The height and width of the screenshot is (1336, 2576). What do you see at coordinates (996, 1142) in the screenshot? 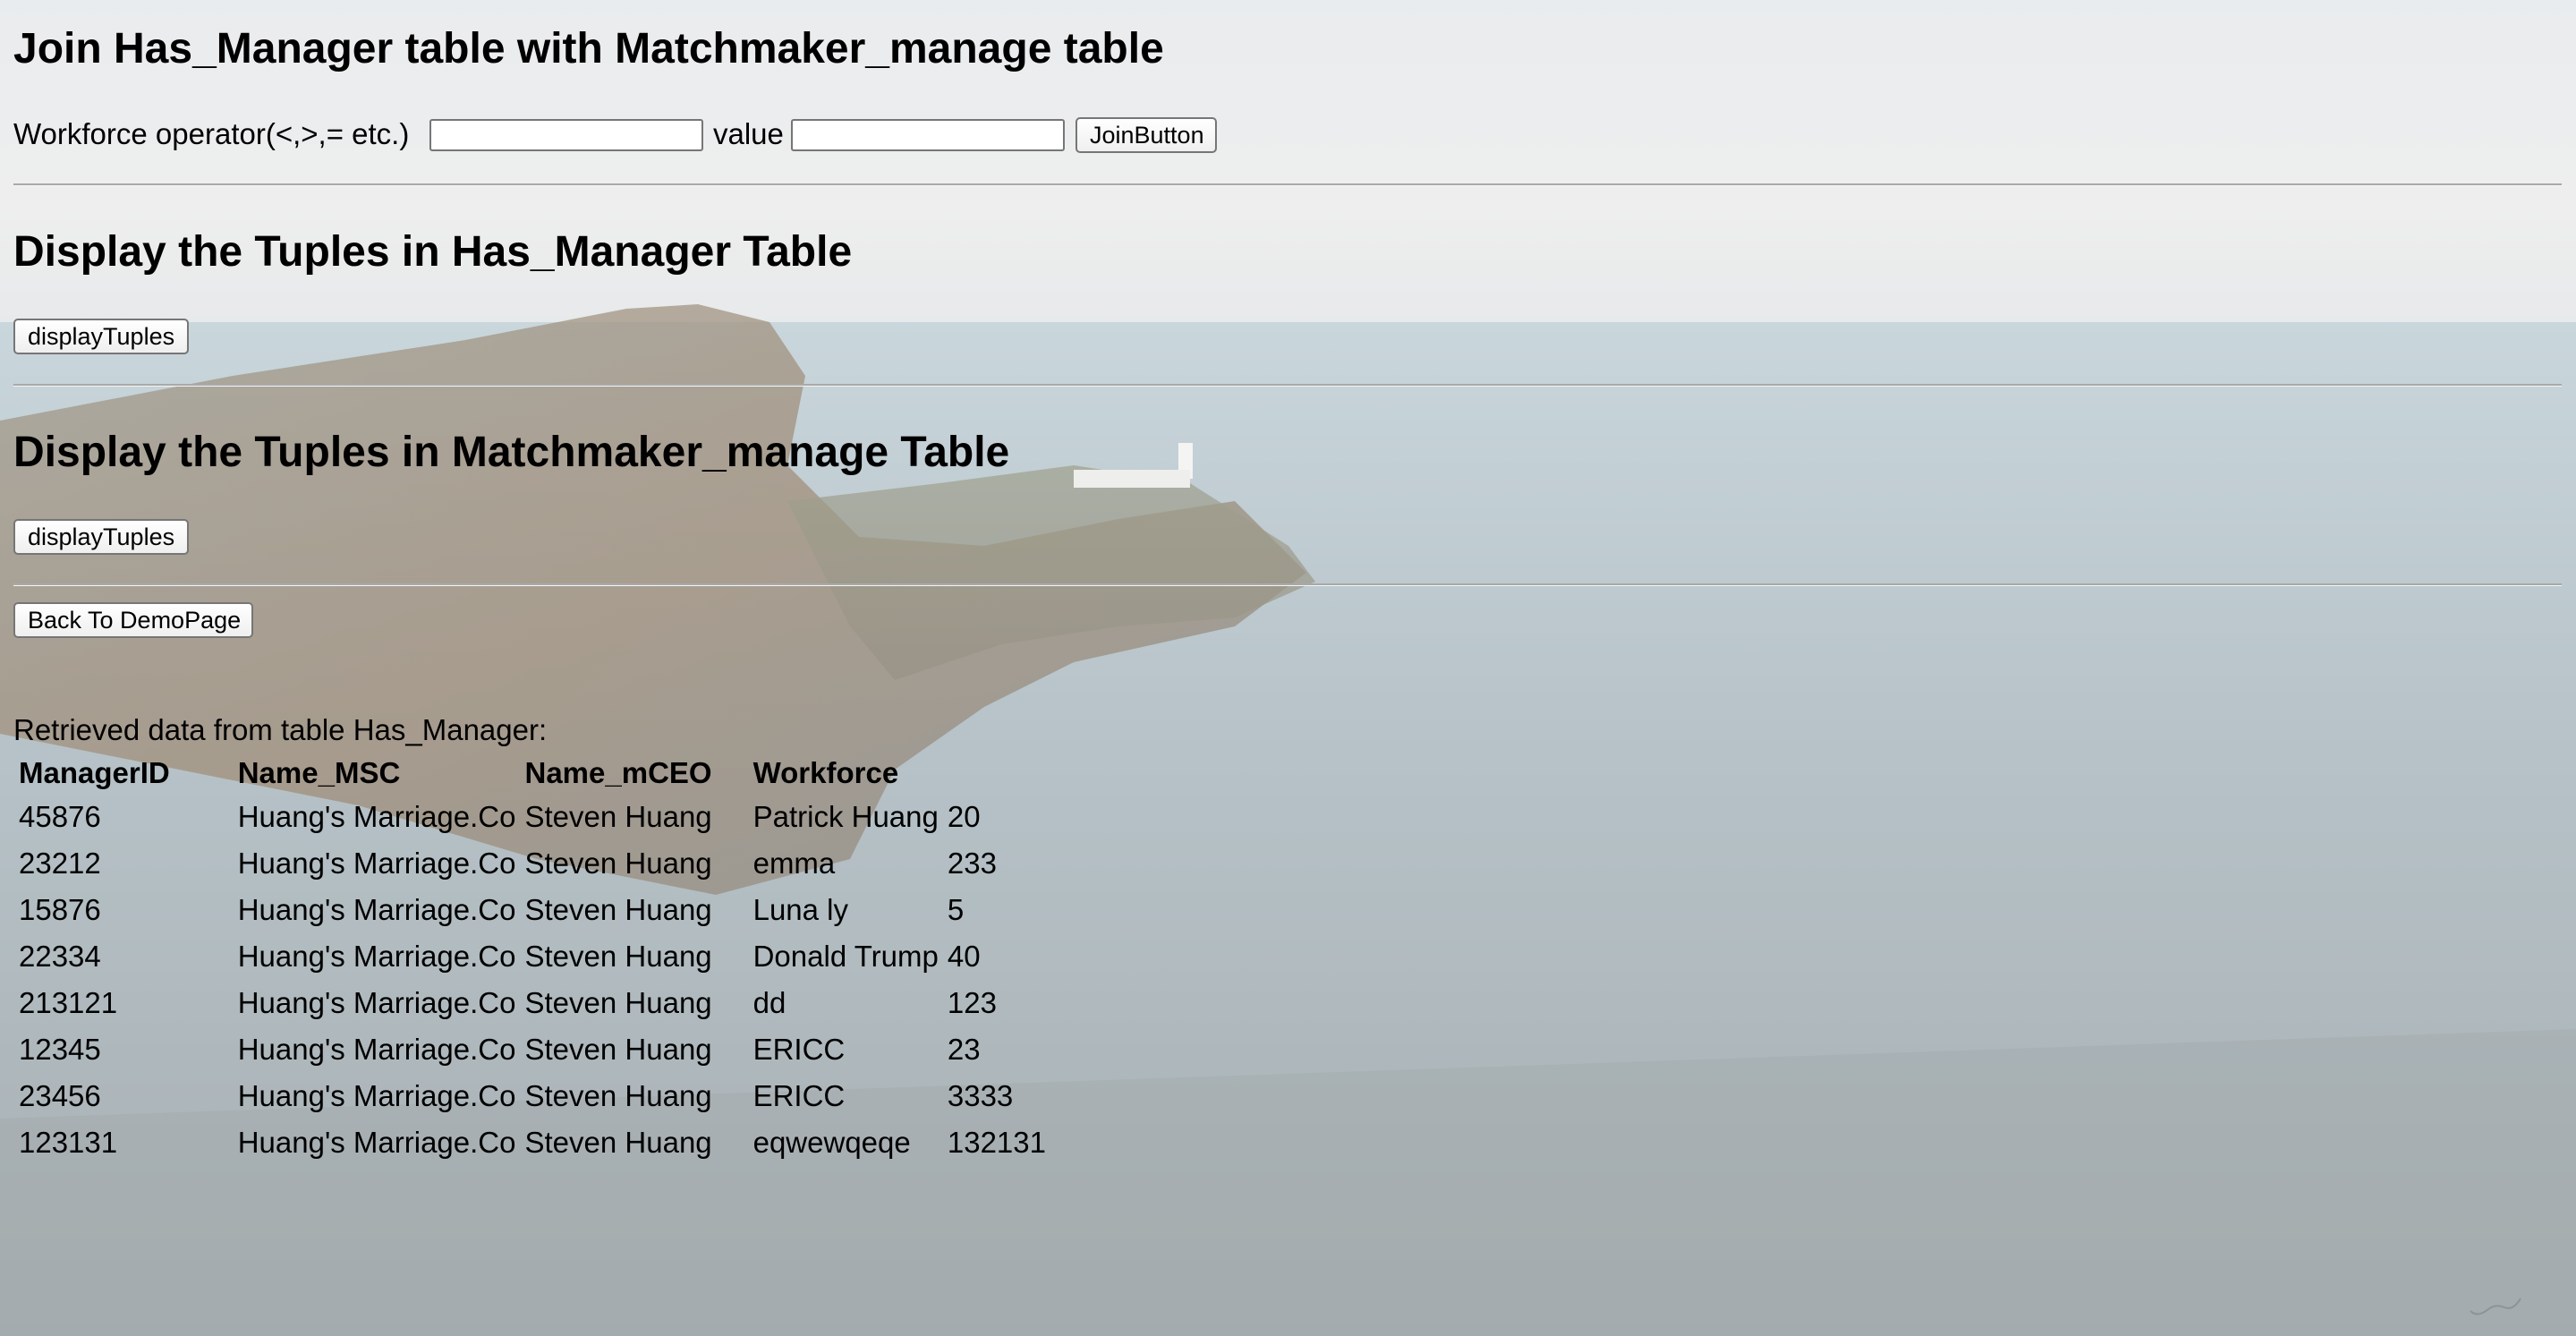
I see `table-cell: 132131` at bounding box center [996, 1142].